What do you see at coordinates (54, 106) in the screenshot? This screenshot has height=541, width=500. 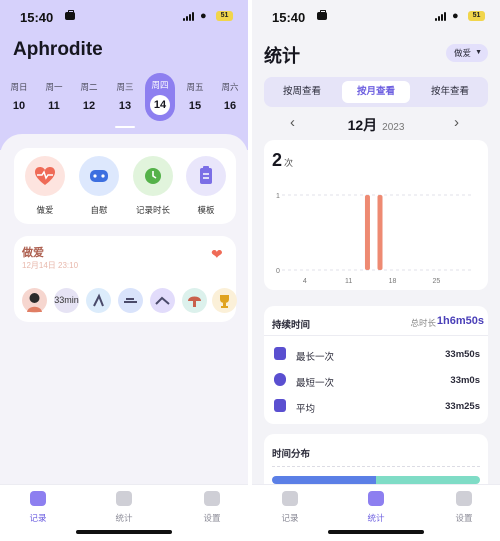 I see `day-number: 11` at bounding box center [54, 106].